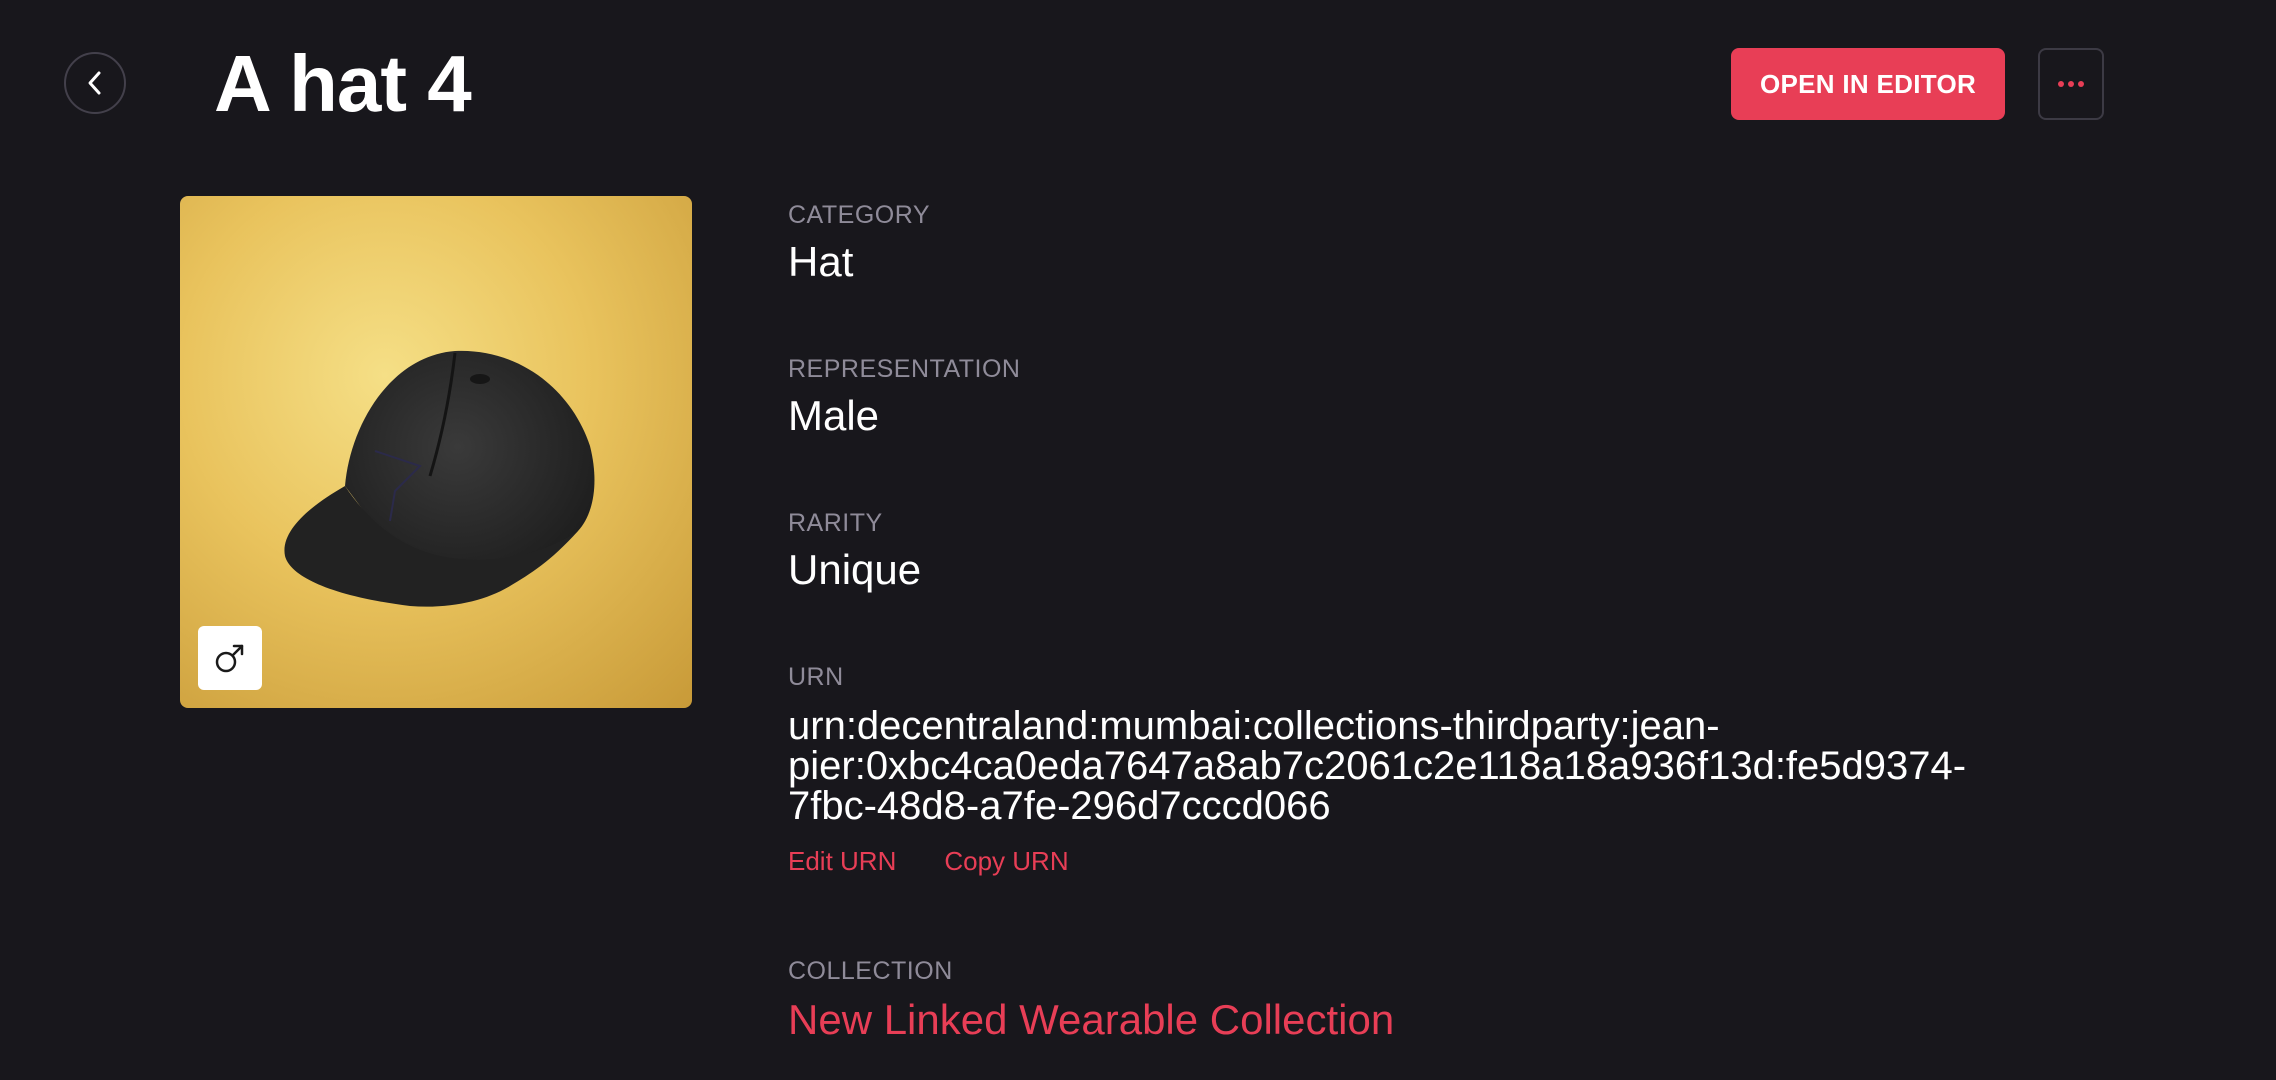 Image resolution: width=2276 pixels, height=1080 pixels. What do you see at coordinates (1433, 861) in the screenshot?
I see `urn-actions: Edit URN Copy URN` at bounding box center [1433, 861].